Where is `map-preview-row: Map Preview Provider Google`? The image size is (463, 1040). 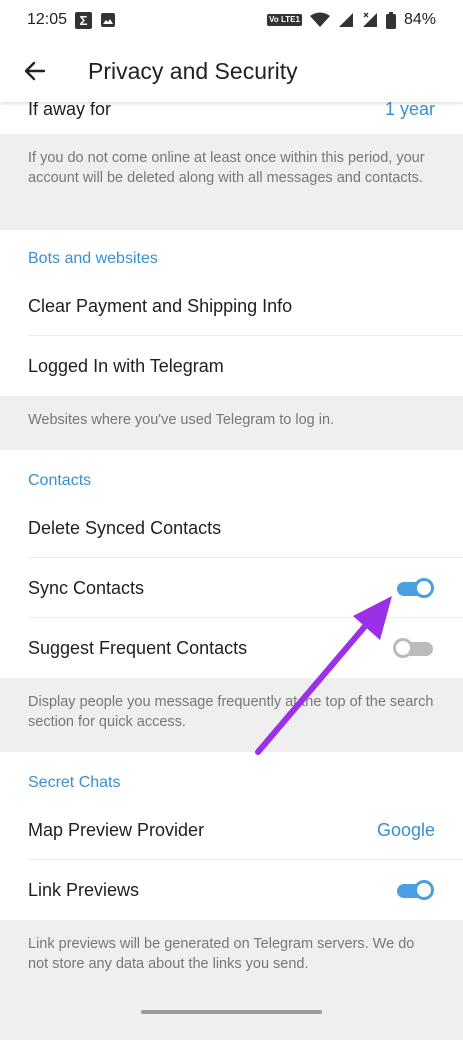 map-preview-row: Map Preview Provider Google is located at coordinates (231, 830).